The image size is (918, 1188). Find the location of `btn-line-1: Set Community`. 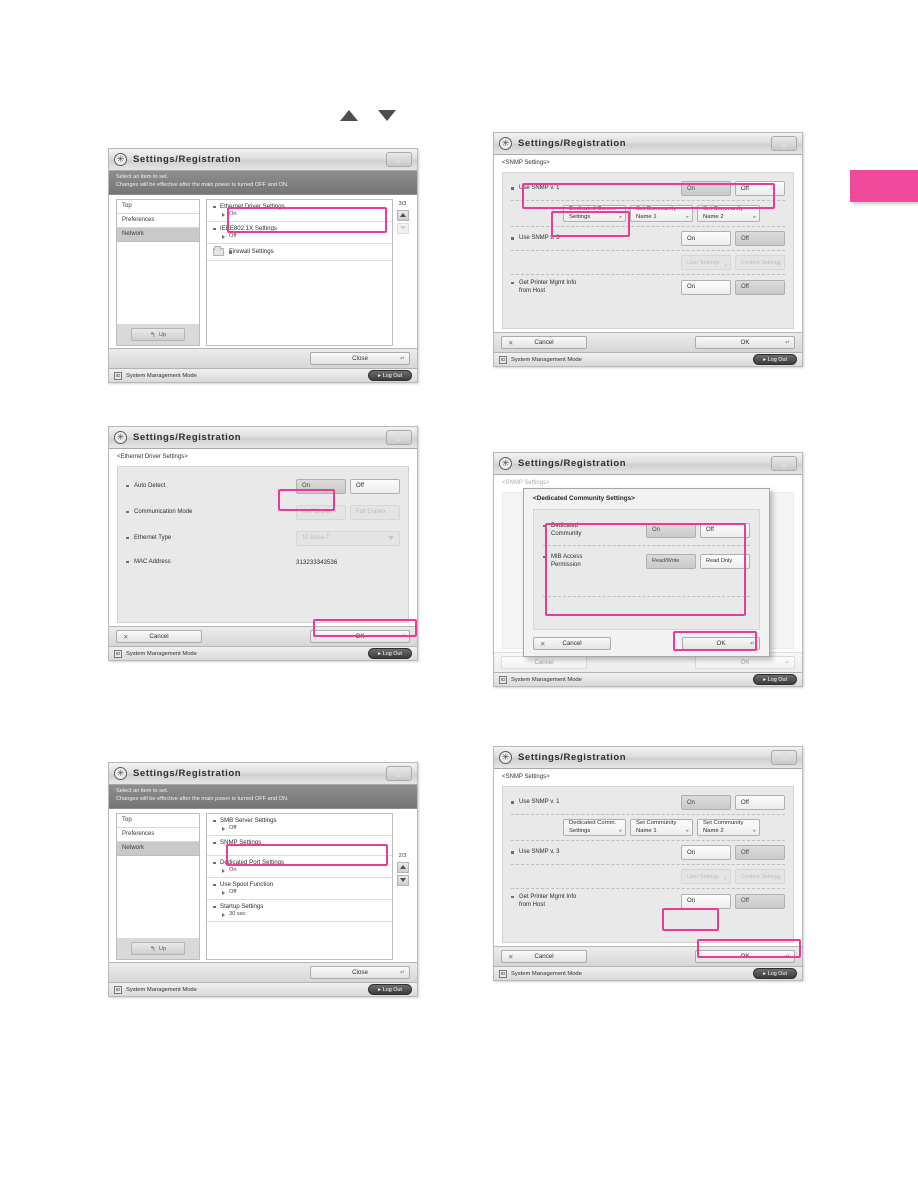

btn-line-1: Set Community is located at coordinates (656, 823).